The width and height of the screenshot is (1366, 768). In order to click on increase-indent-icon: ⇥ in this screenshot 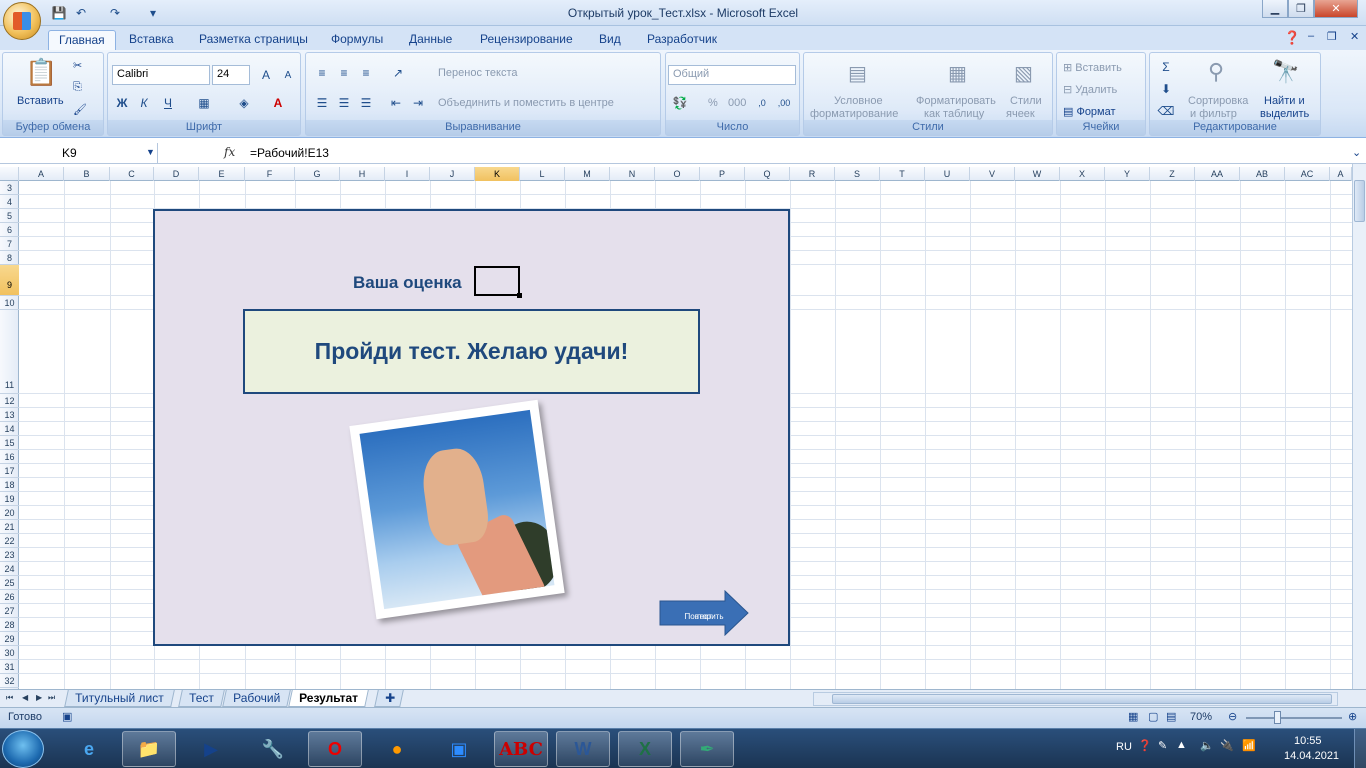, I will do `click(418, 103)`.